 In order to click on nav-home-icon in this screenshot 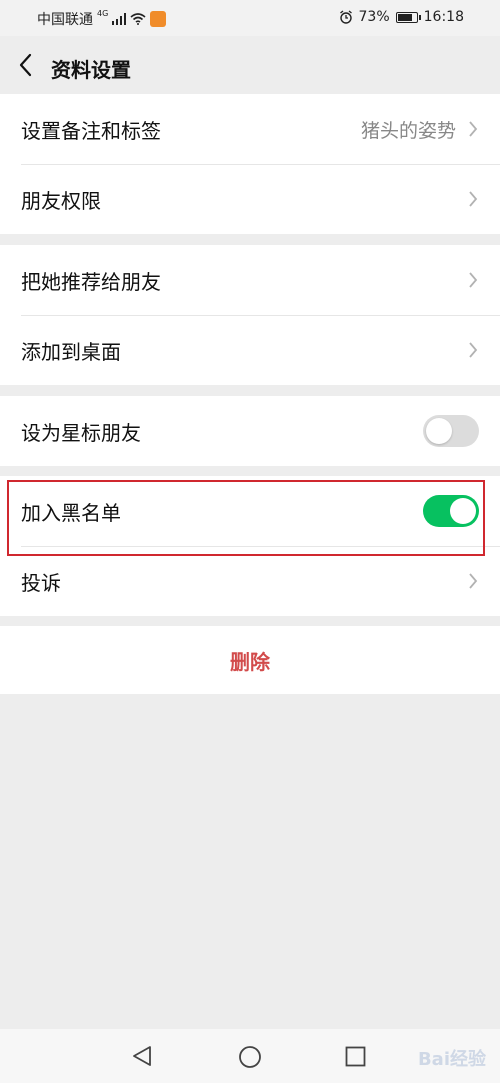, I will do `click(250, 1057)`.